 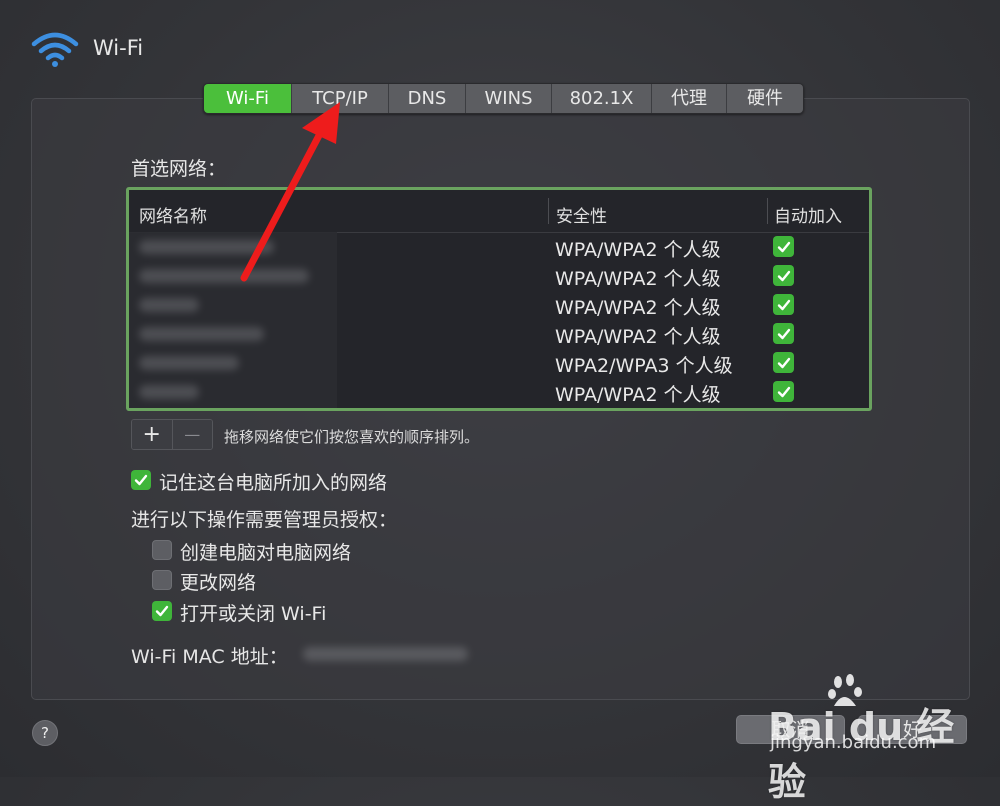 What do you see at coordinates (273, 483) in the screenshot?
I see `remember-networks-label: 记住这台电脑所加入的网络` at bounding box center [273, 483].